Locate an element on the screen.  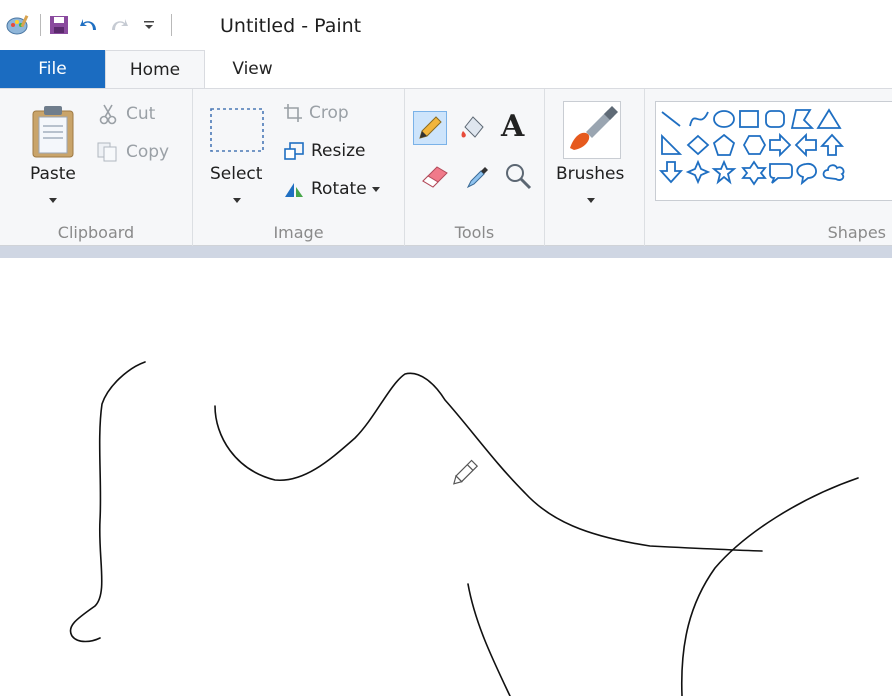
brushes-button is located at coordinates (592, 130).